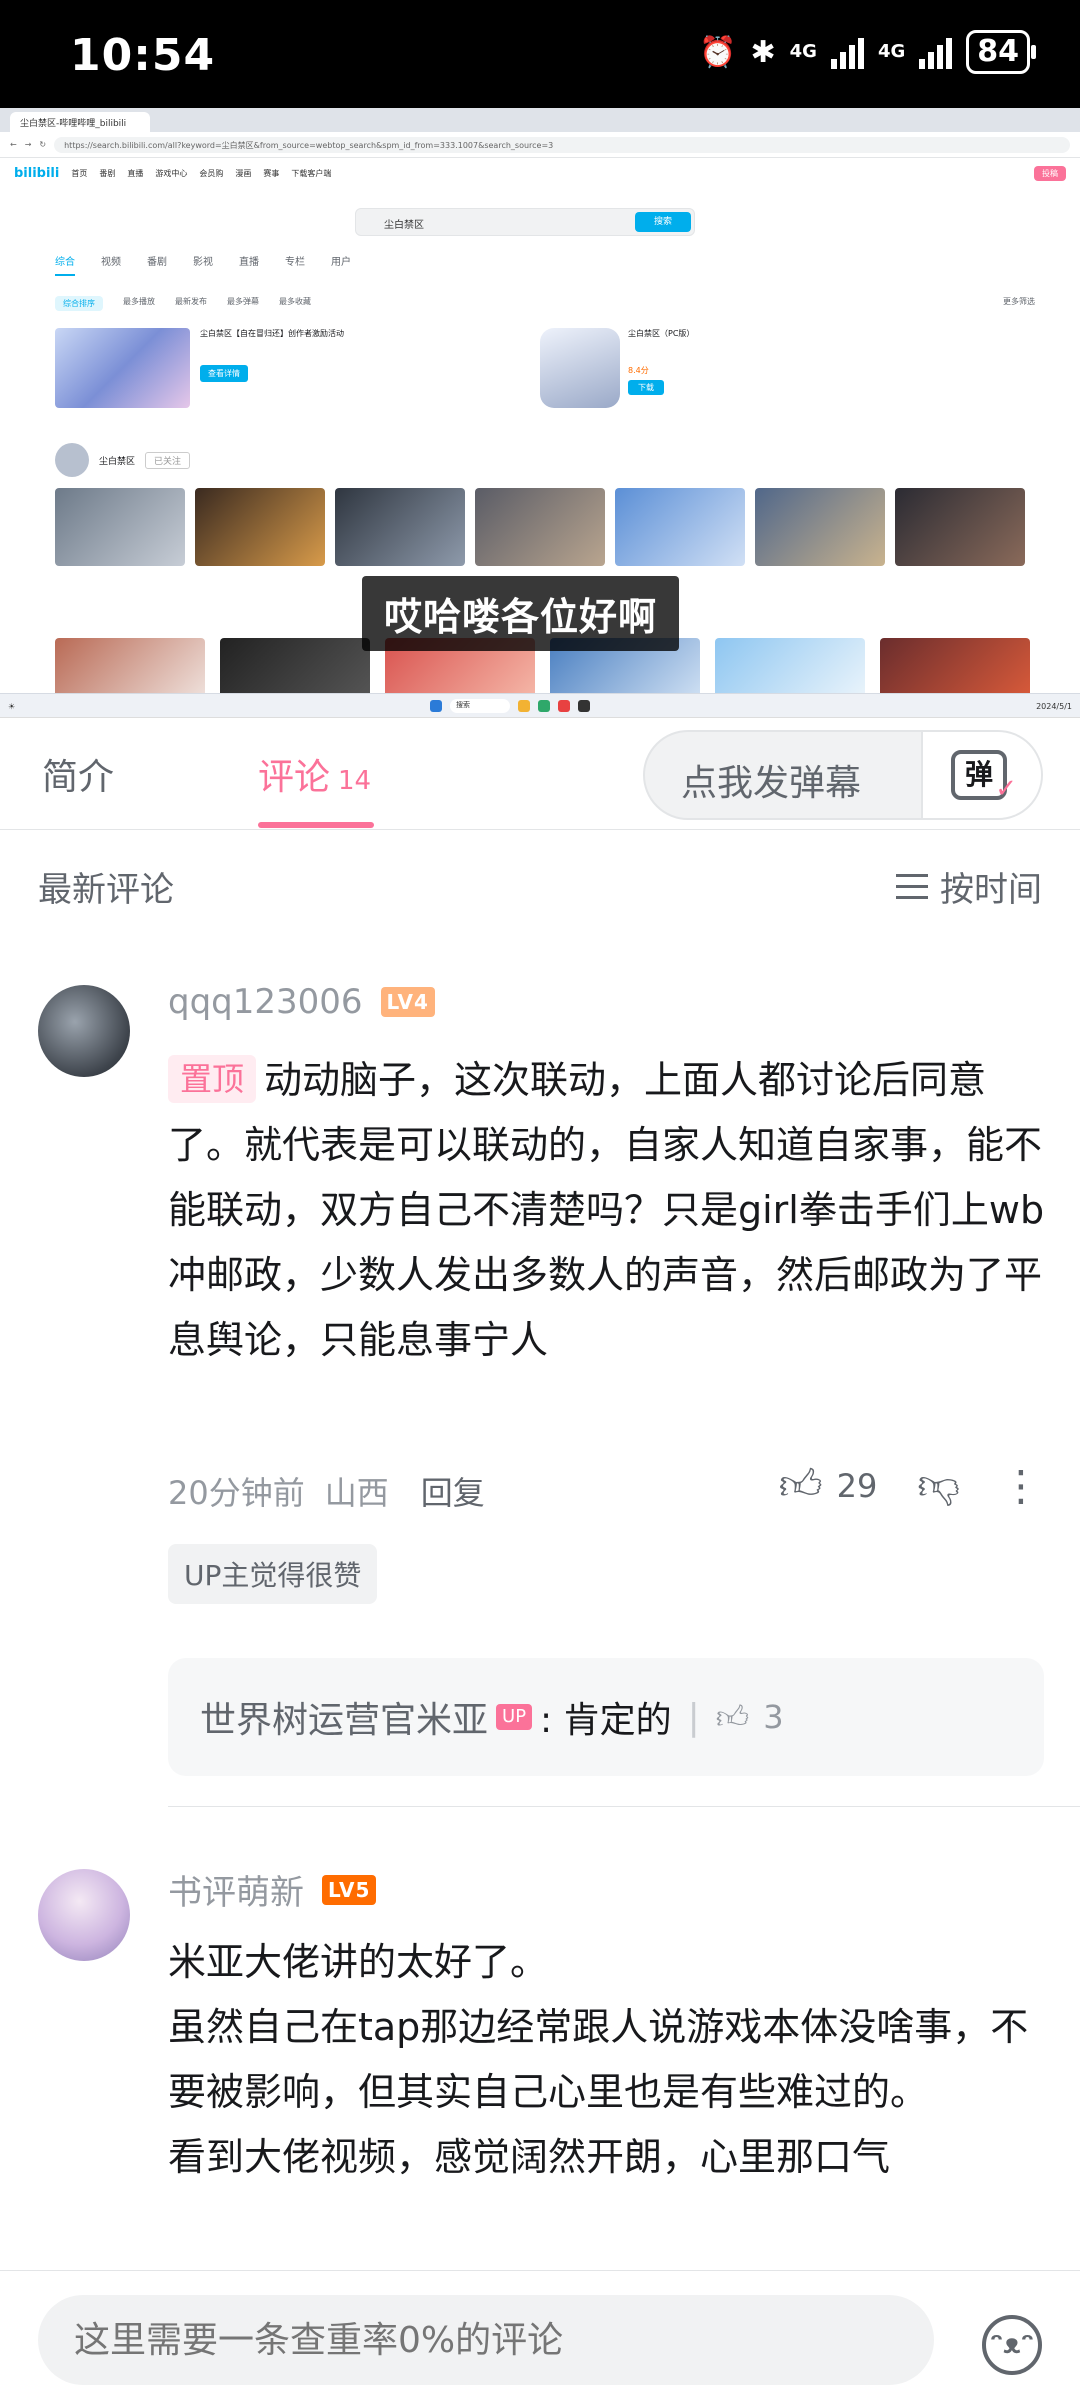  Describe the element at coordinates (272, 333) in the screenshot. I see `bili-event-title: 尘白禁区【自在冒归还】创作者激励活动` at that location.